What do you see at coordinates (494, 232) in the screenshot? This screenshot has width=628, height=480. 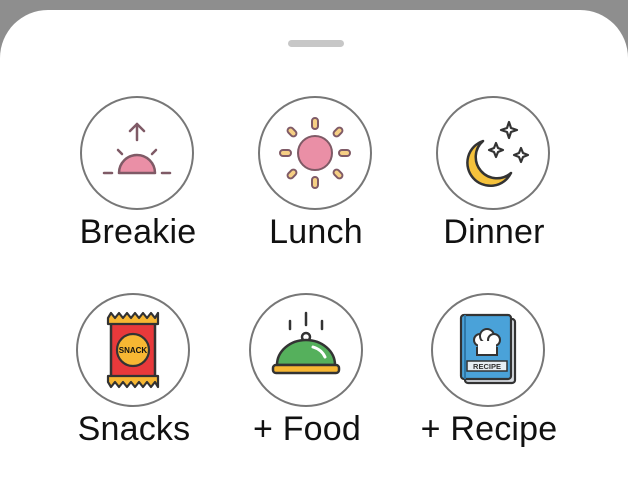 I see `dinner-label: Dinner` at bounding box center [494, 232].